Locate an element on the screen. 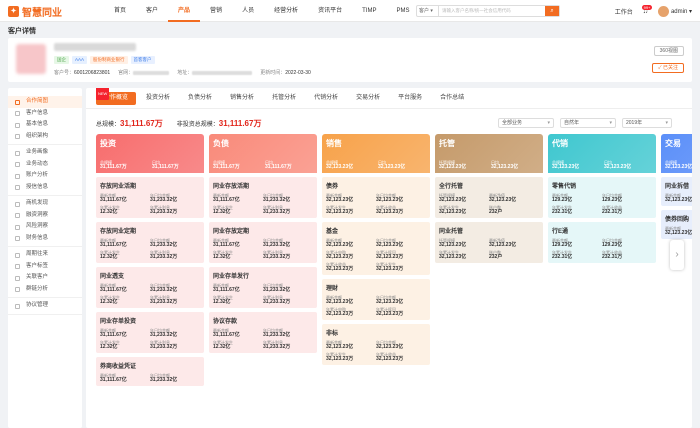 The height and width of the screenshot is (428, 700). metric-cell: 最新余额 32,123.23亿 is located at coordinates (351, 345).